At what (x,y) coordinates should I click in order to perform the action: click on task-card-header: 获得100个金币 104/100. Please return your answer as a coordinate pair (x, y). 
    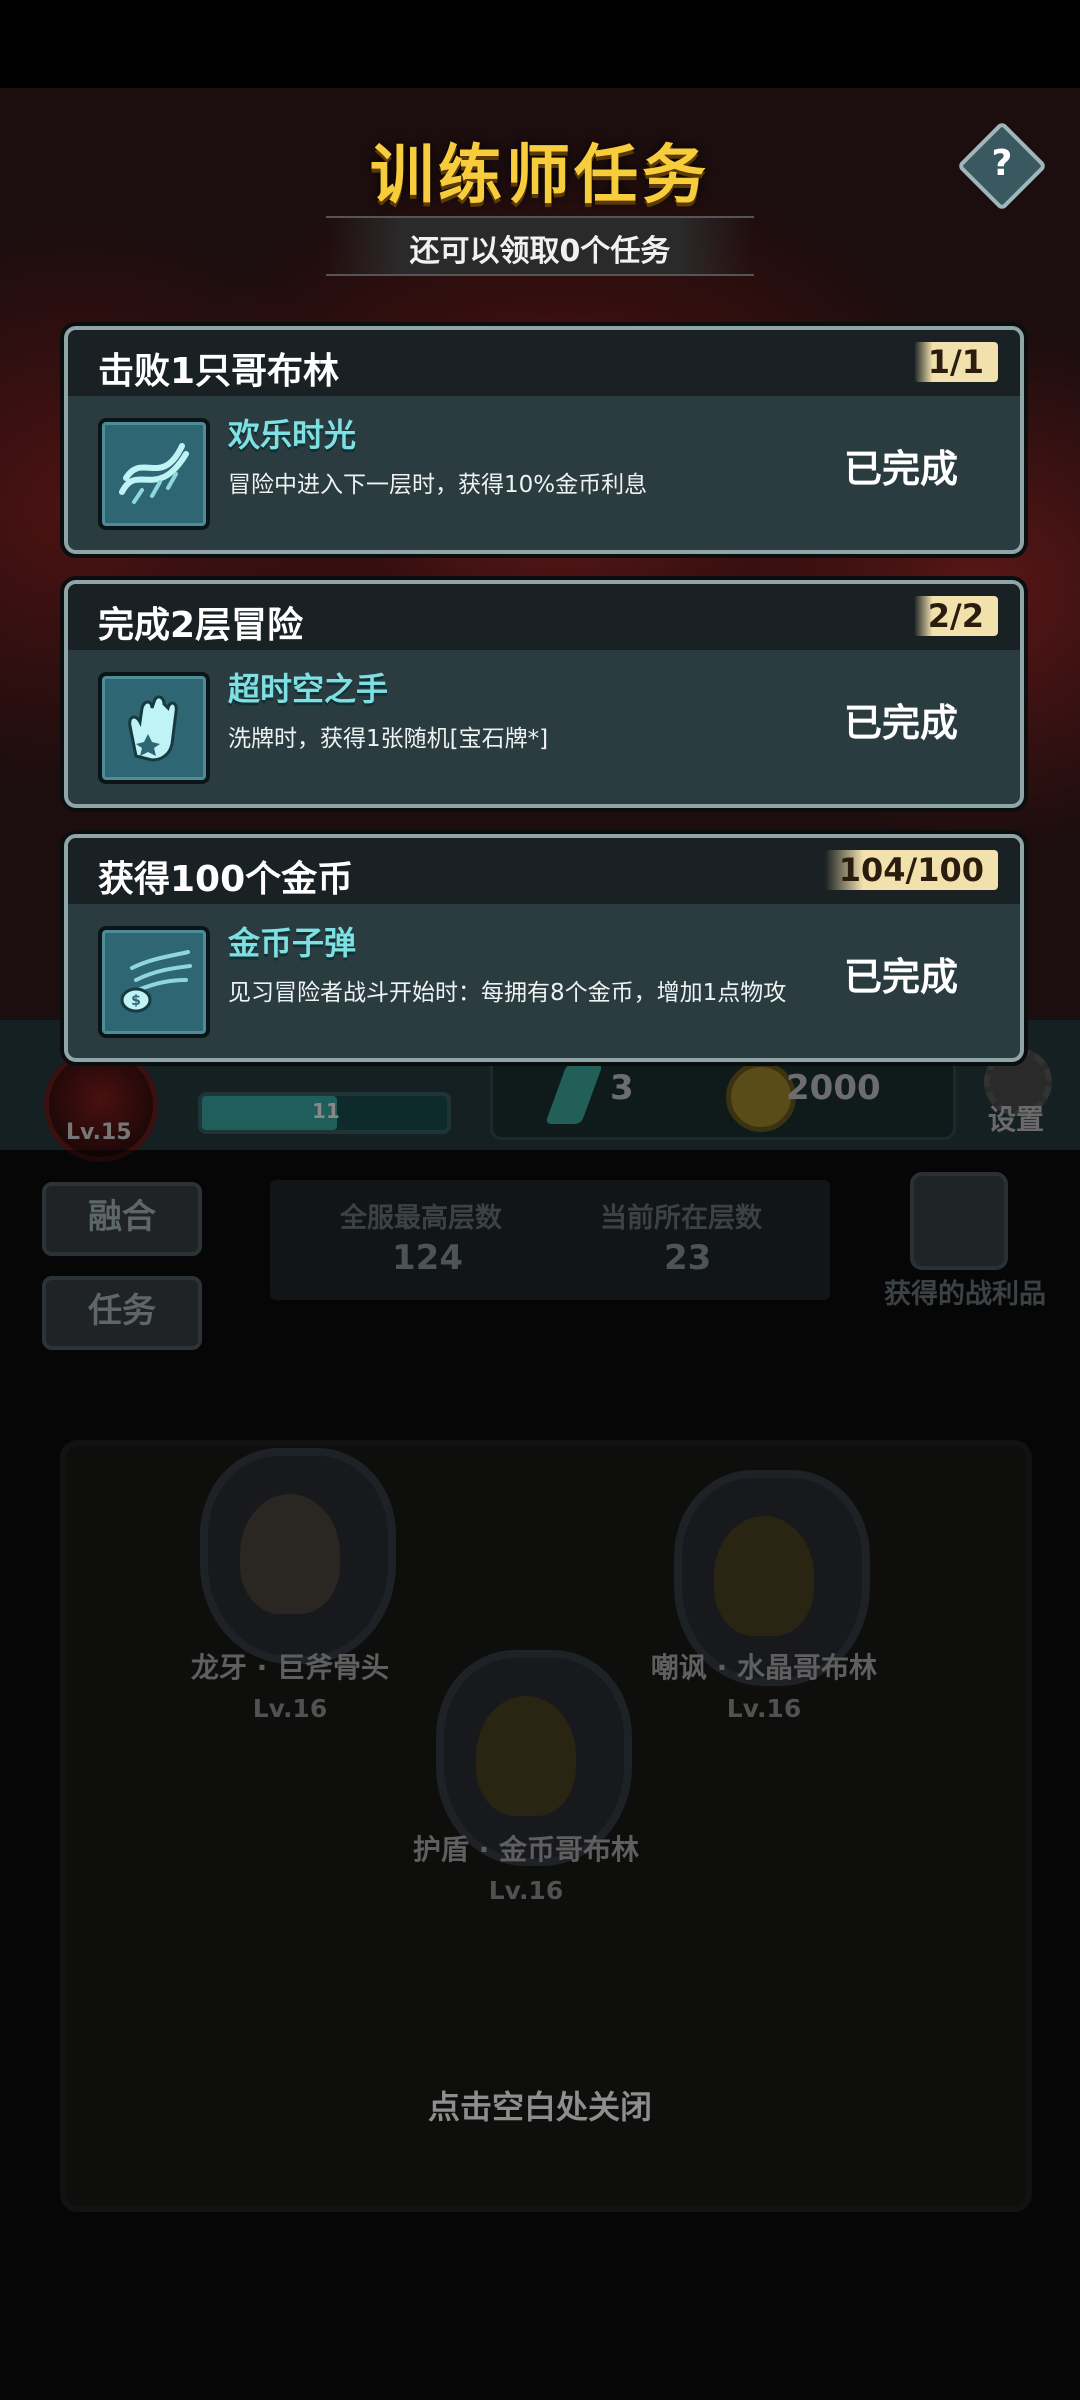
    Looking at the image, I should click on (544, 871).